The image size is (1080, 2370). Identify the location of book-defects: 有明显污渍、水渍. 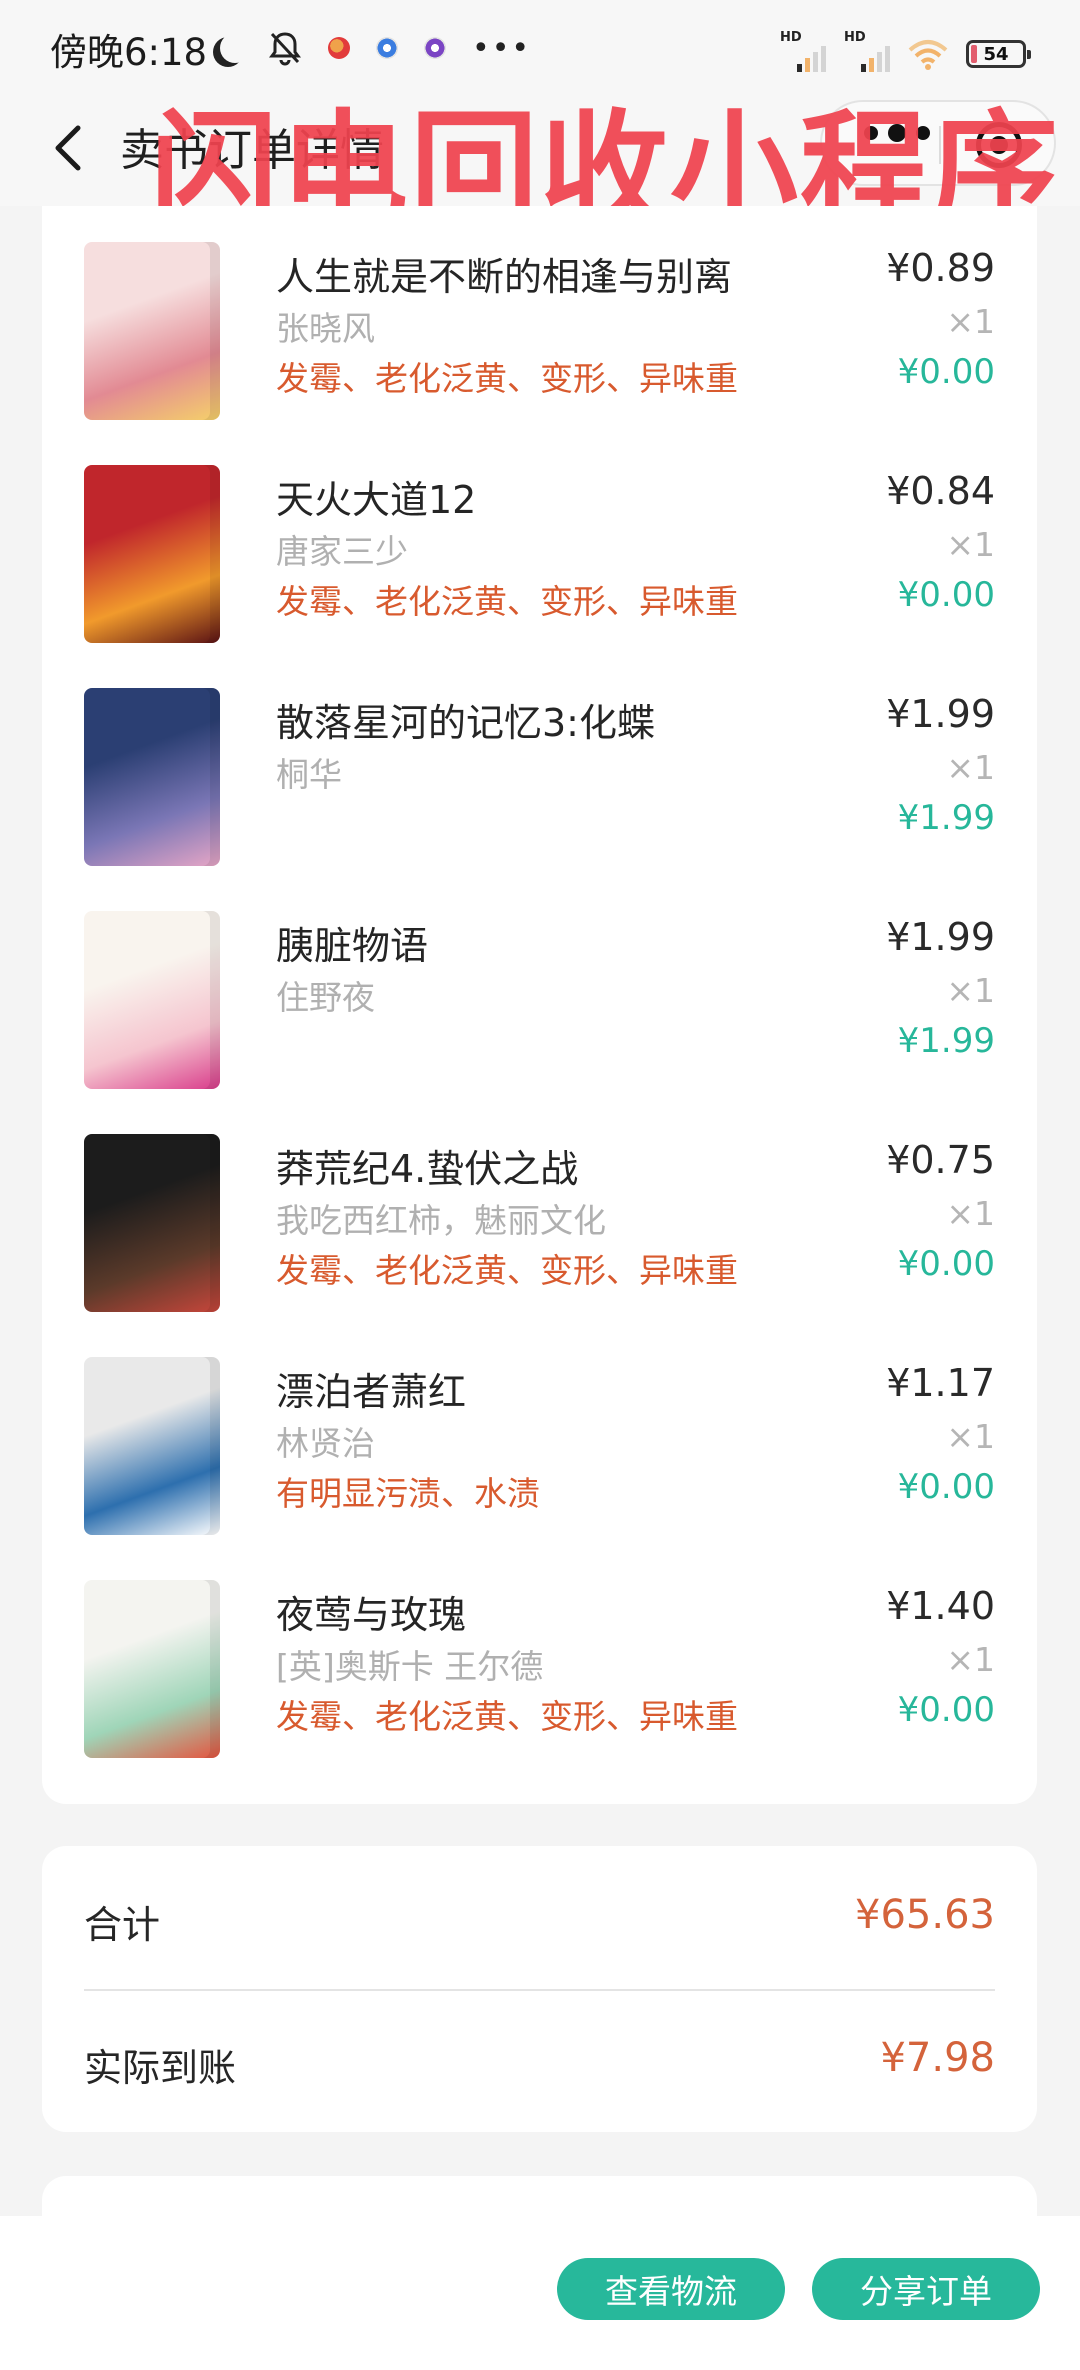
(408, 1493).